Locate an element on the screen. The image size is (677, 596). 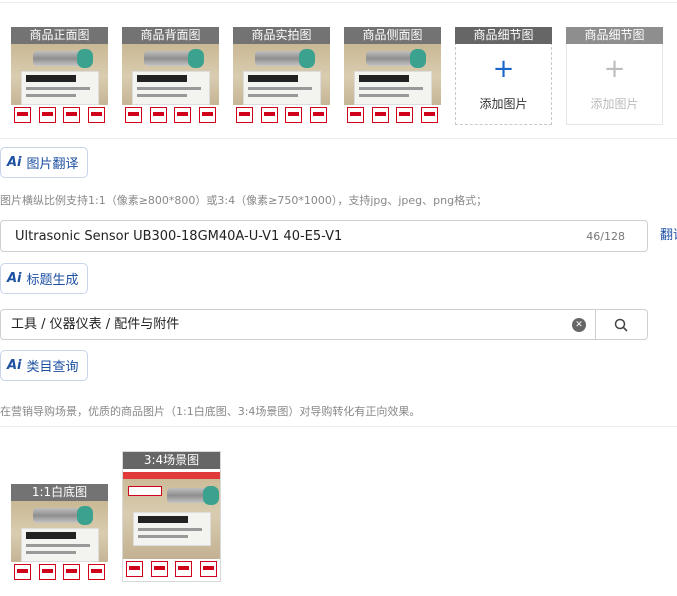
product-image-side: 商品侧面图 is located at coordinates (392, 76).